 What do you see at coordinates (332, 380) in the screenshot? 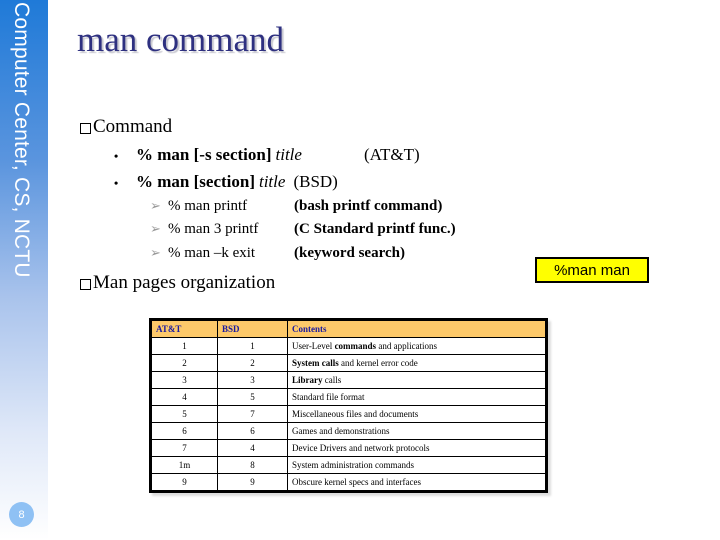
I see `contents-post: calls` at bounding box center [332, 380].